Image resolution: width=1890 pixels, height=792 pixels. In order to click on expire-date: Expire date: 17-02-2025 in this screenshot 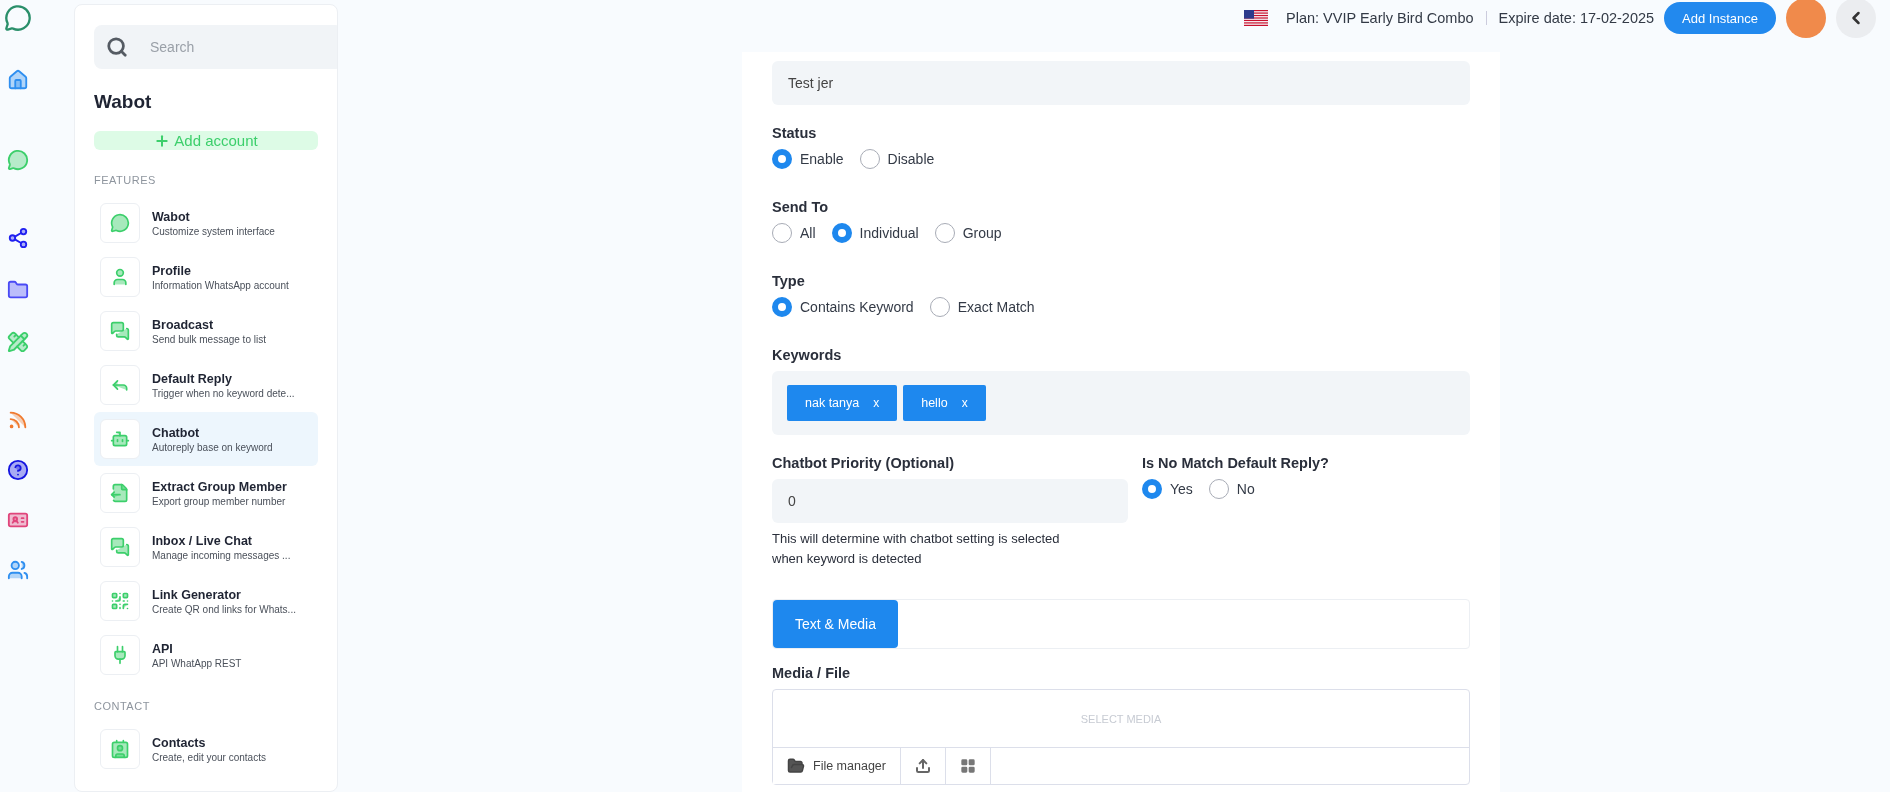, I will do `click(1576, 18)`.